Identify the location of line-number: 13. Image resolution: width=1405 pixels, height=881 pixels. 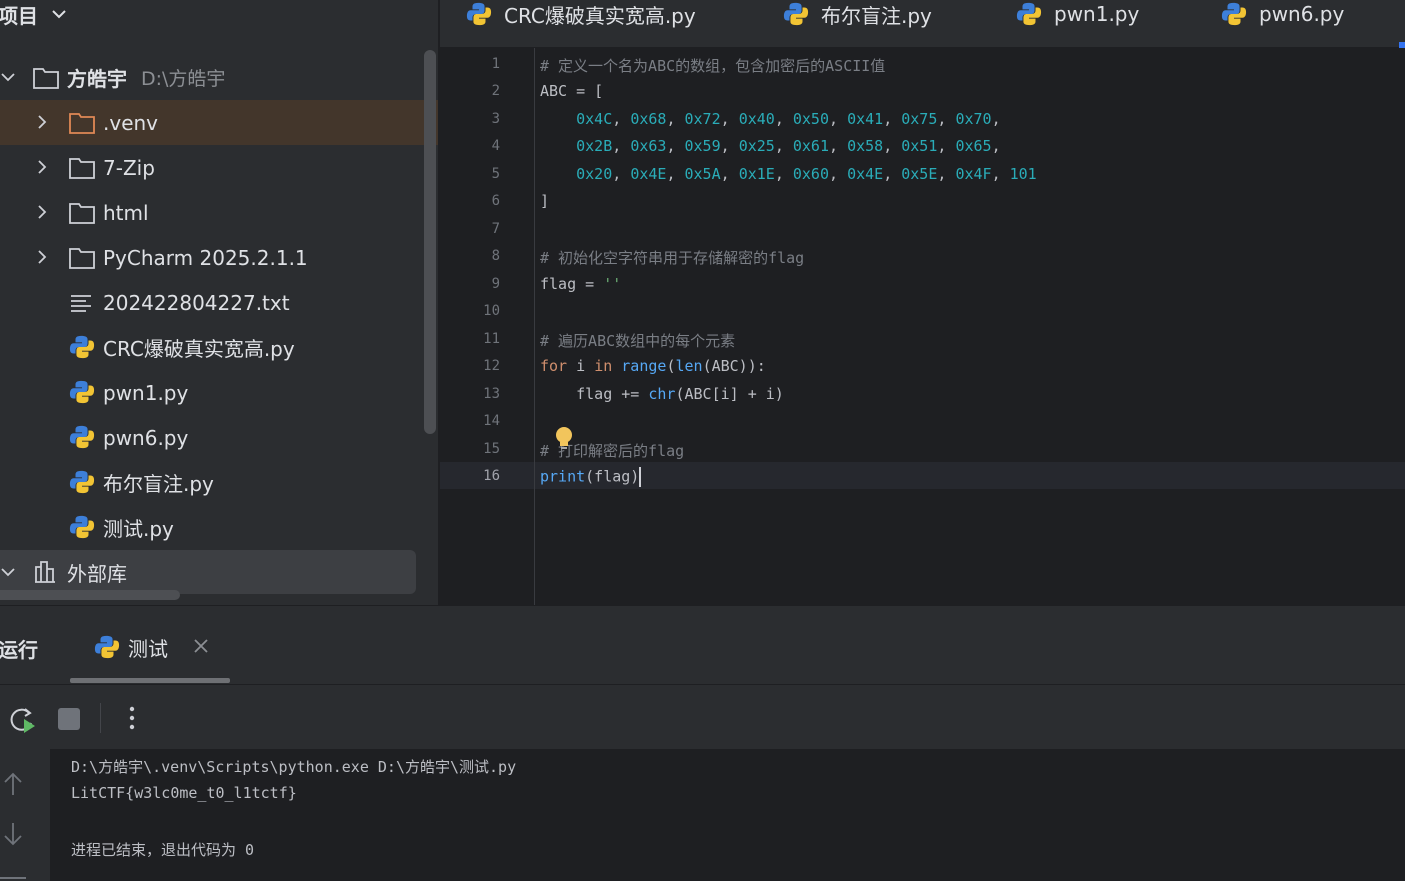
(491, 394).